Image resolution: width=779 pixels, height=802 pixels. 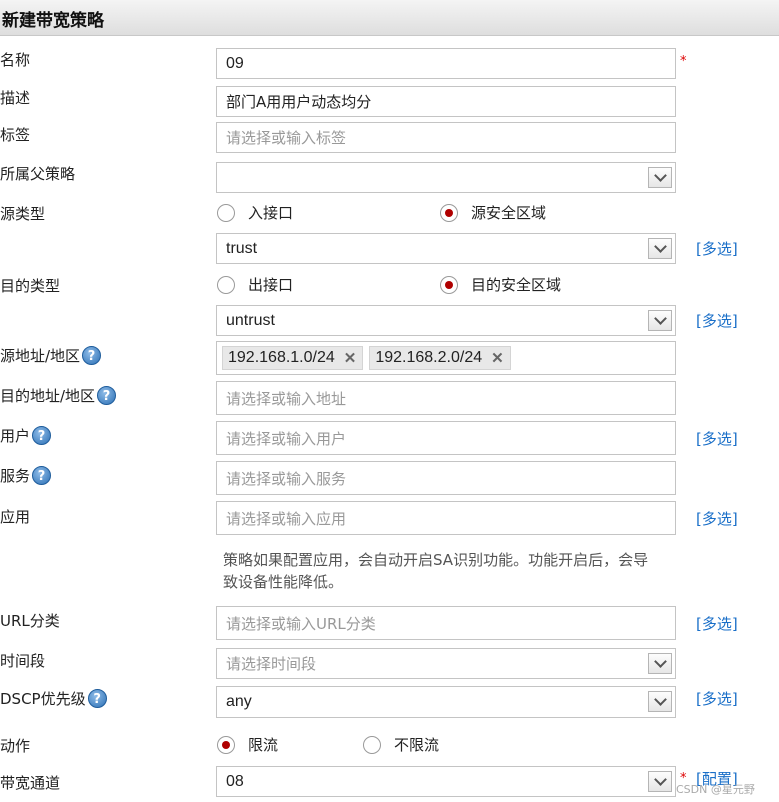 What do you see at coordinates (271, 664) in the screenshot?
I see `schedule-placeholder: 请选择时间段` at bounding box center [271, 664].